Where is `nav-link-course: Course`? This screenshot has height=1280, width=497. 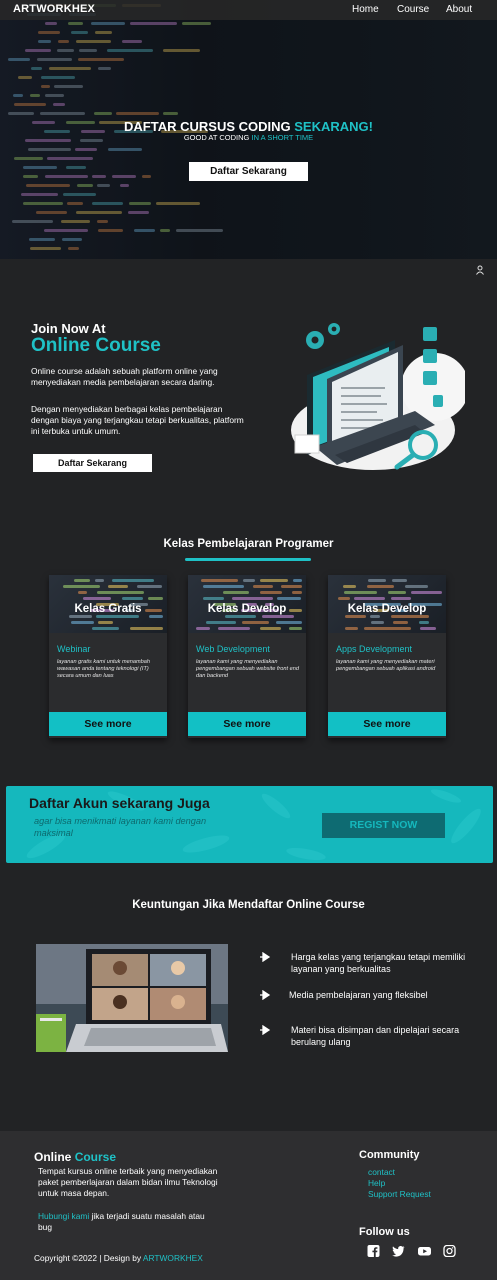
nav-link-course: Course is located at coordinates (413, 9).